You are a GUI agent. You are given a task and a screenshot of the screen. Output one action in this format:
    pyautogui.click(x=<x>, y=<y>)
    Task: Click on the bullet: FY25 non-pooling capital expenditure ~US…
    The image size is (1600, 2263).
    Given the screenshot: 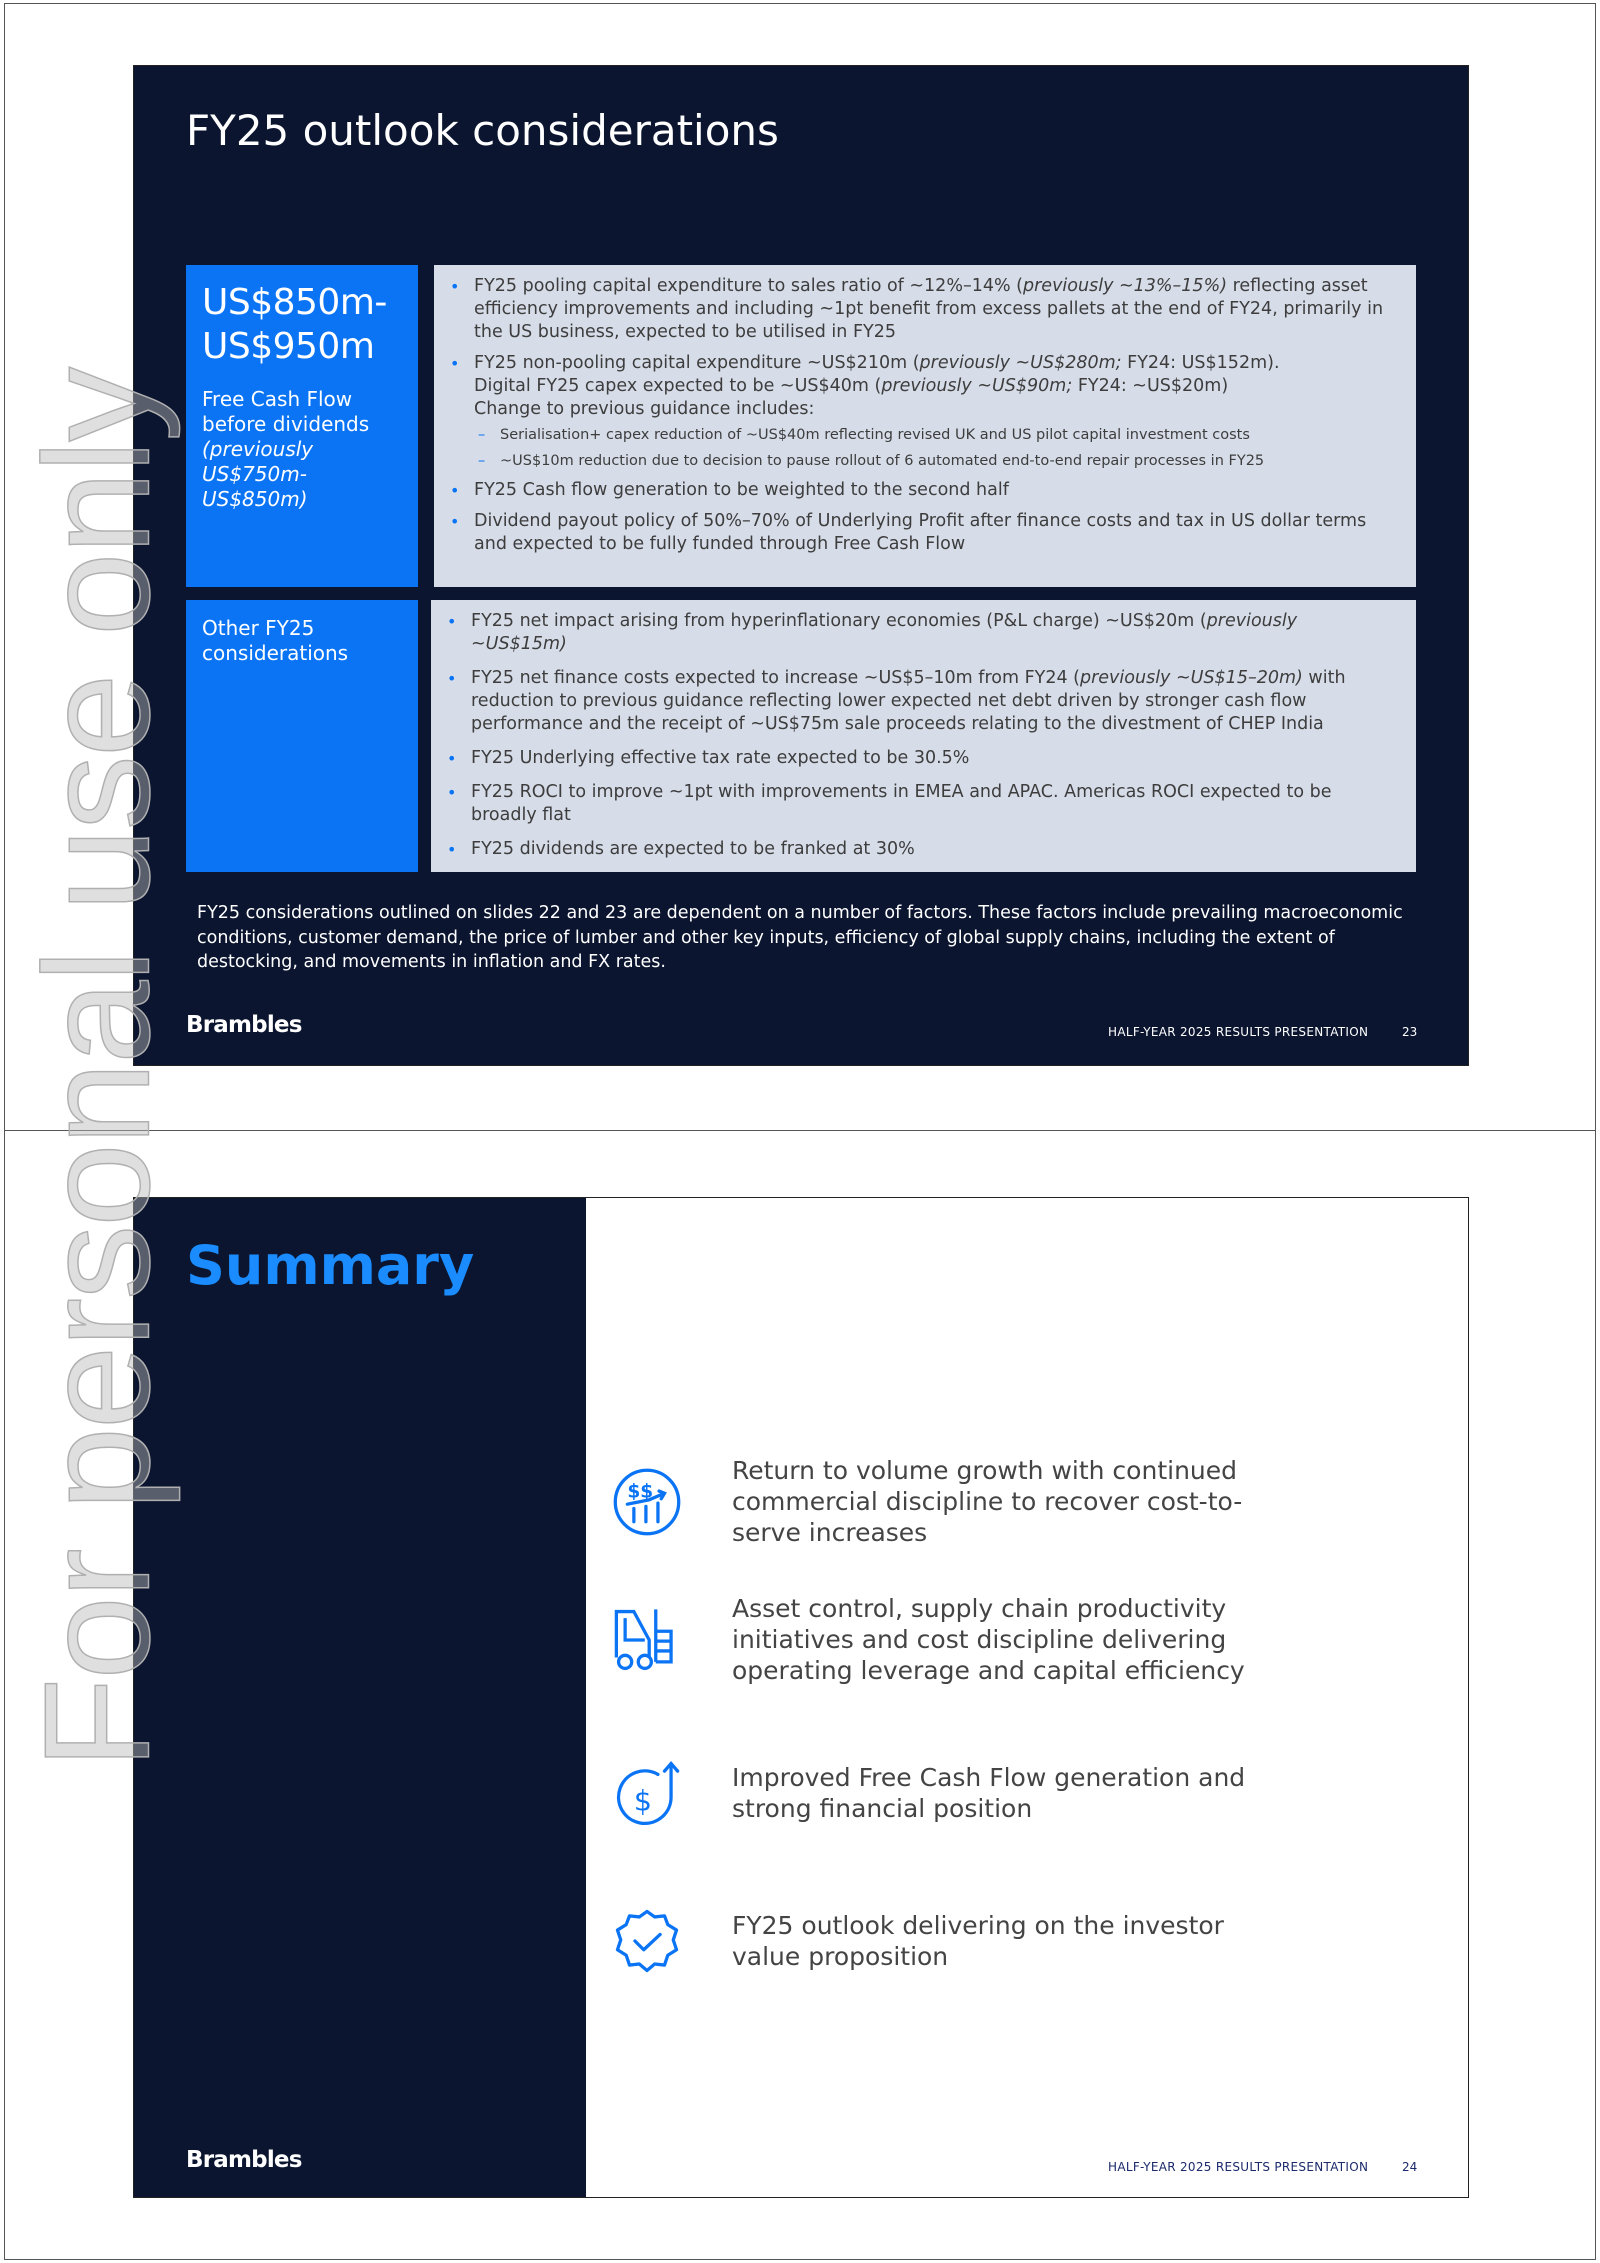 What is the action you would take?
    pyautogui.click(x=922, y=411)
    